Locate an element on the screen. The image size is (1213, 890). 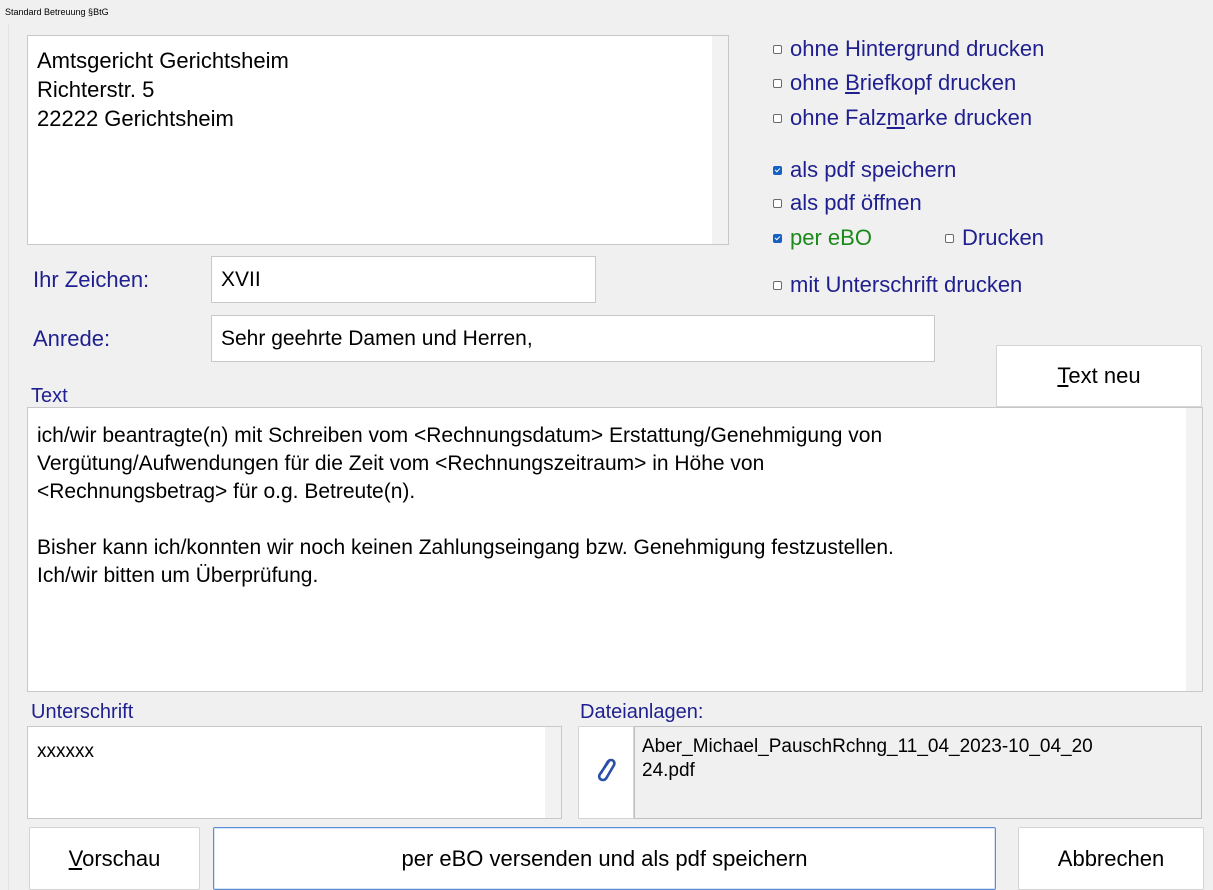
window-left-border is located at coordinates (4, 457).